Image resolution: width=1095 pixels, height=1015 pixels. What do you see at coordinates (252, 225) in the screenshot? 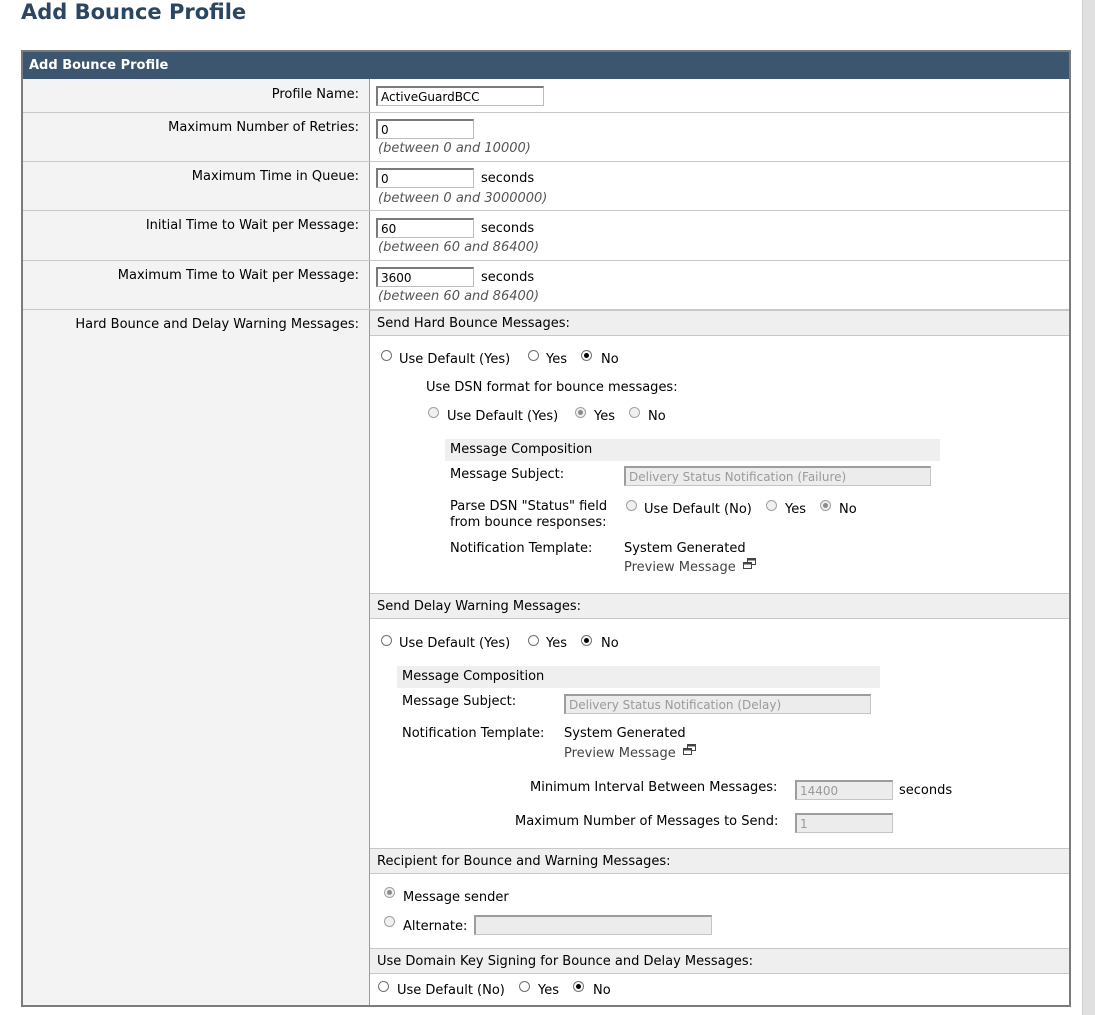
I see `initial-wait-label: Initial Time to Wait per Message:` at bounding box center [252, 225].